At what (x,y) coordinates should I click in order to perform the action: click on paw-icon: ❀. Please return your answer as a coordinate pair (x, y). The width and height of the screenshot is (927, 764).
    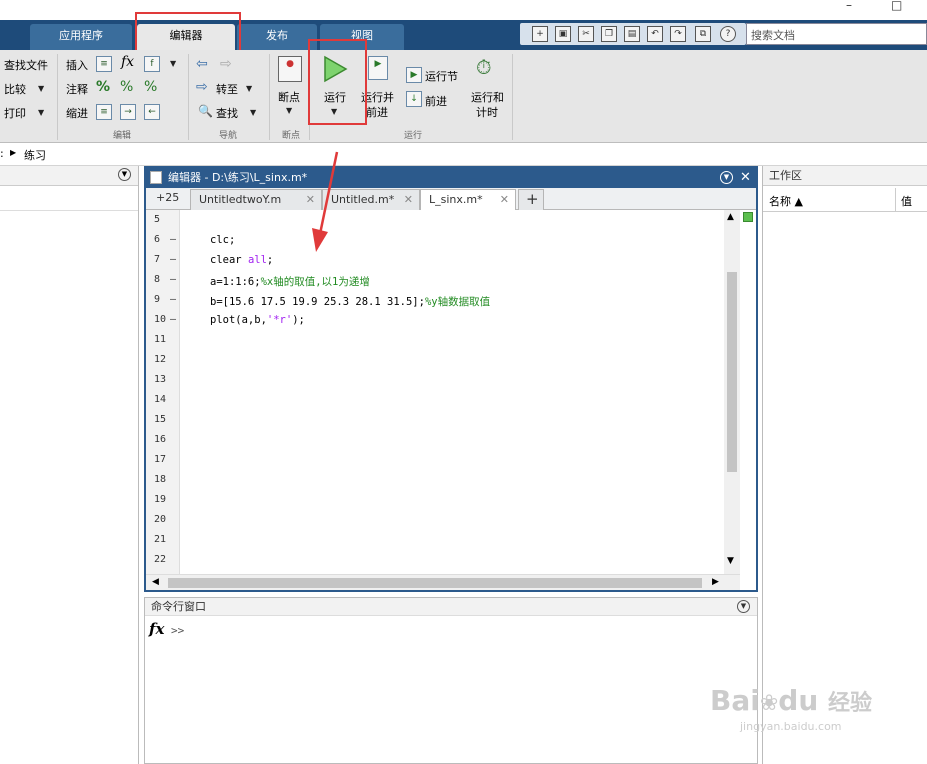
    Looking at the image, I should click on (769, 703).